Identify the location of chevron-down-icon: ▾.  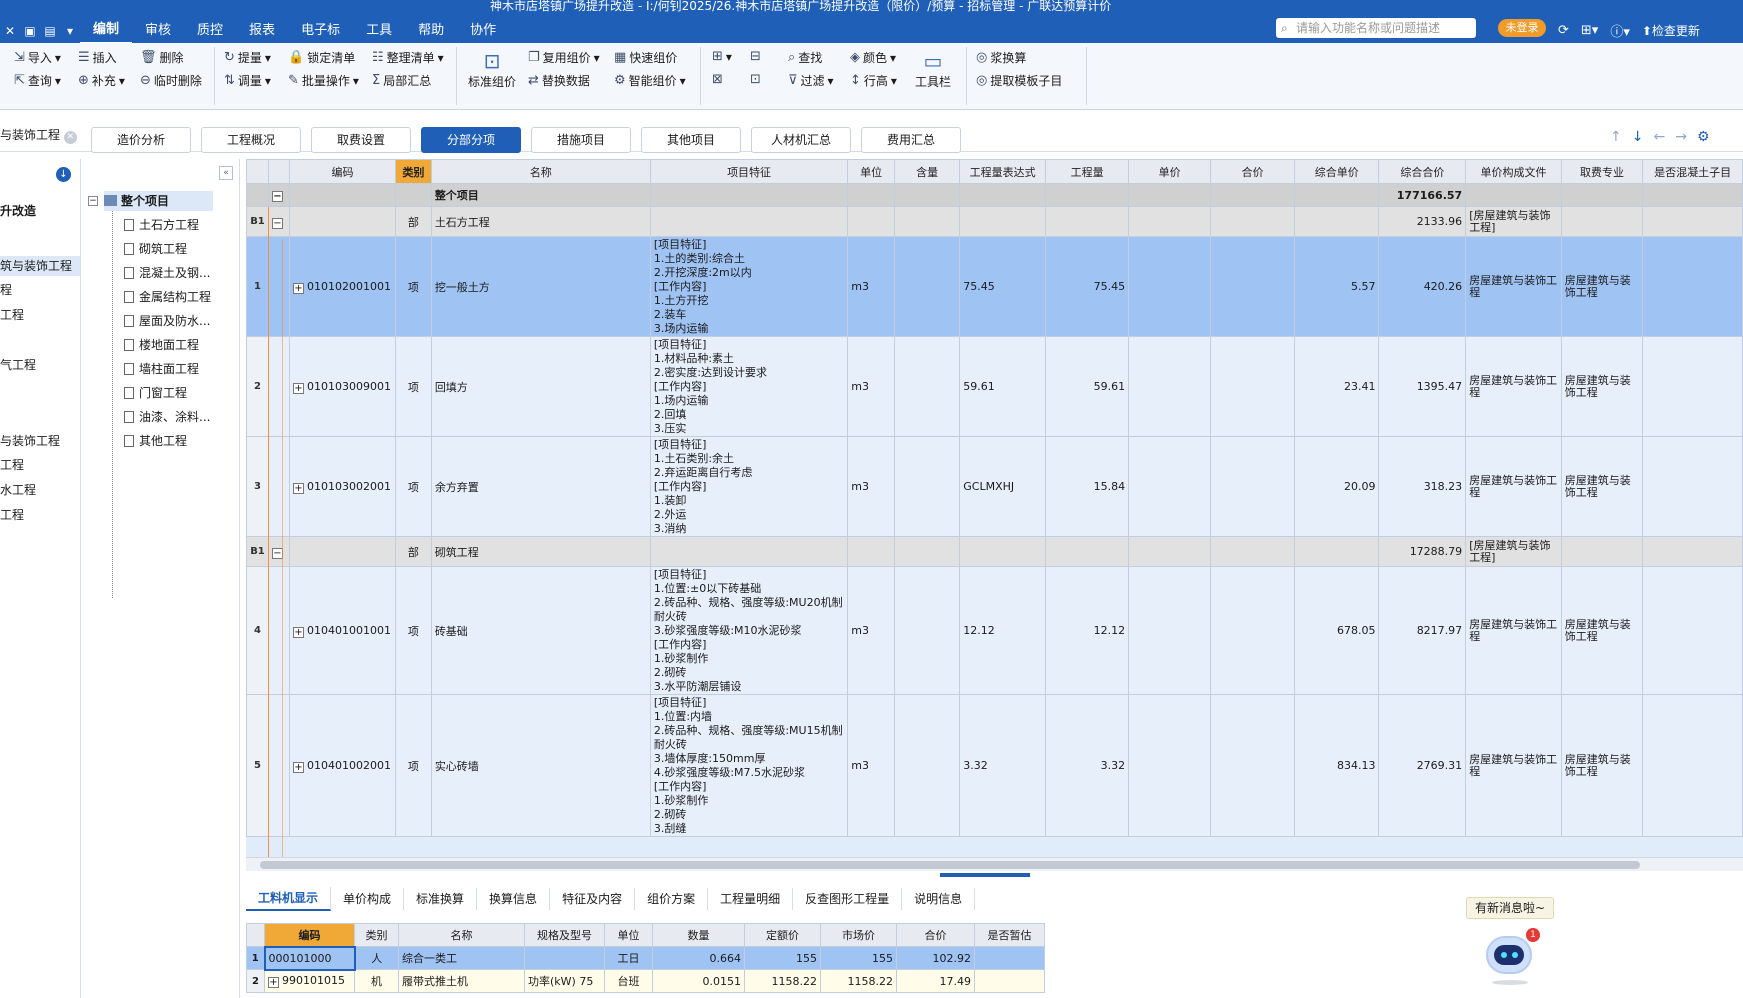
(70, 31).